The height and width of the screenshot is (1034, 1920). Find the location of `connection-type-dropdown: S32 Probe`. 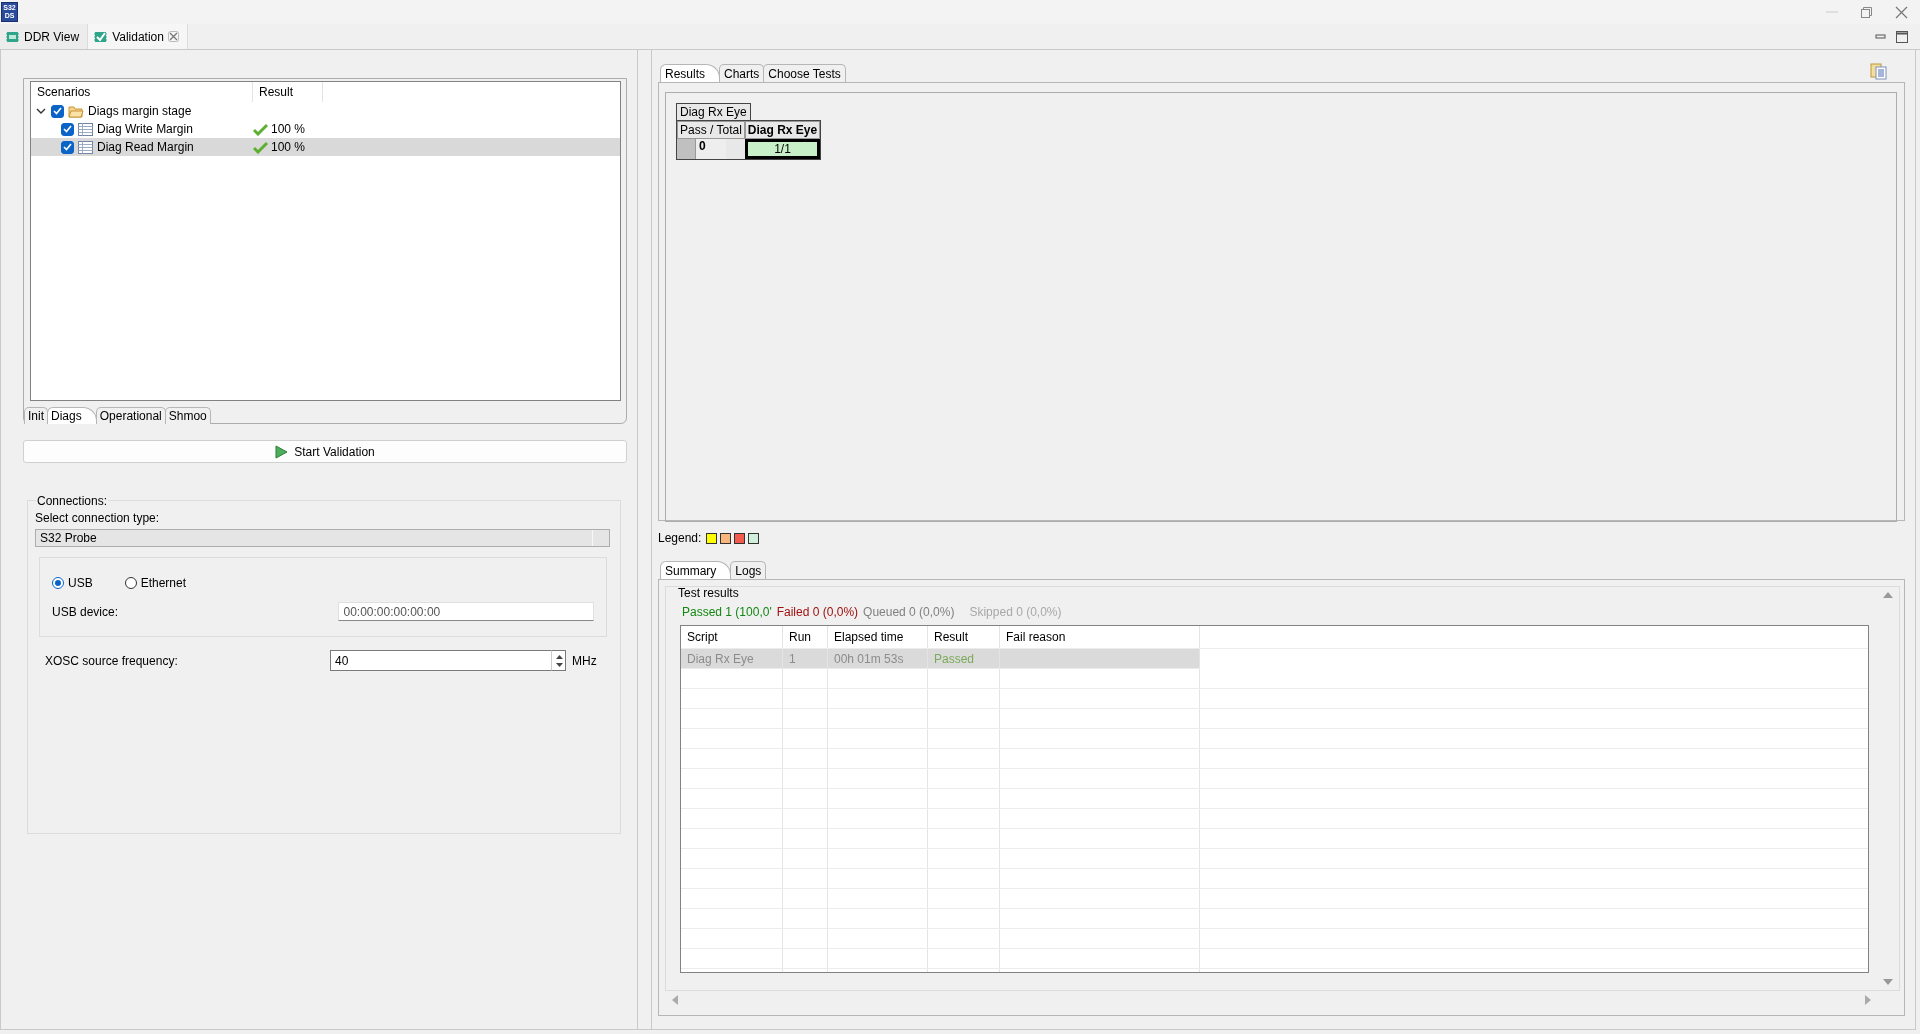

connection-type-dropdown: S32 Probe is located at coordinates (322, 538).